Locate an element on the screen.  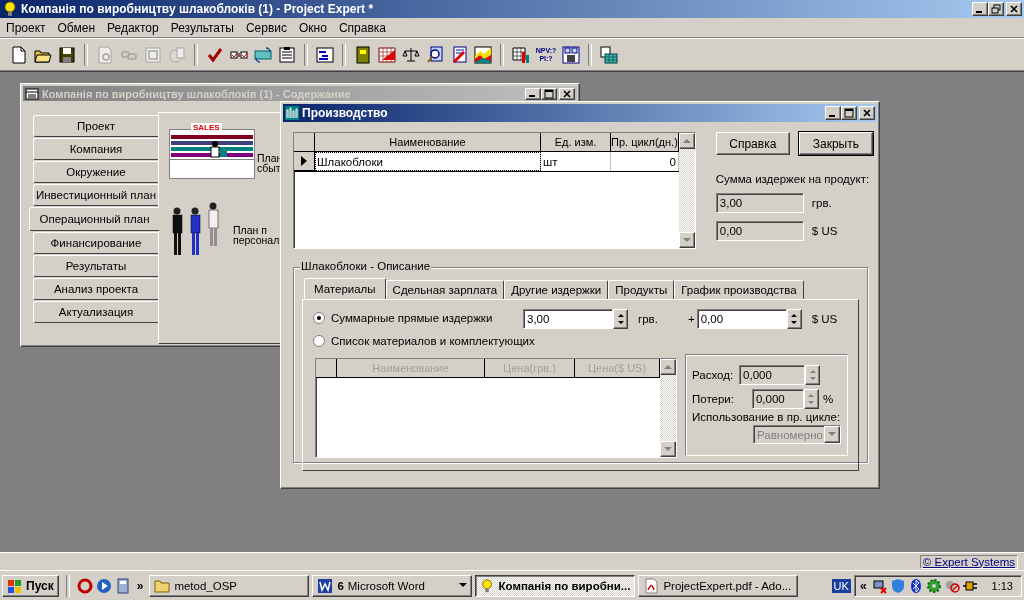
website-link: © Expert Systems is located at coordinates (968, 561).